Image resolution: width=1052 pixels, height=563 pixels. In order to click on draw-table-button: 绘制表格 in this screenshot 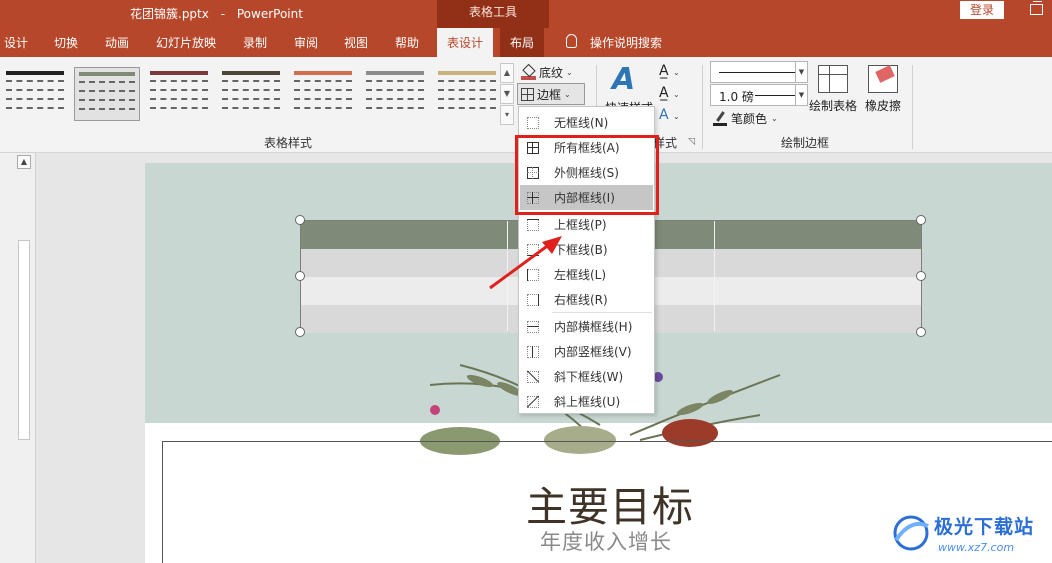, I will do `click(833, 89)`.